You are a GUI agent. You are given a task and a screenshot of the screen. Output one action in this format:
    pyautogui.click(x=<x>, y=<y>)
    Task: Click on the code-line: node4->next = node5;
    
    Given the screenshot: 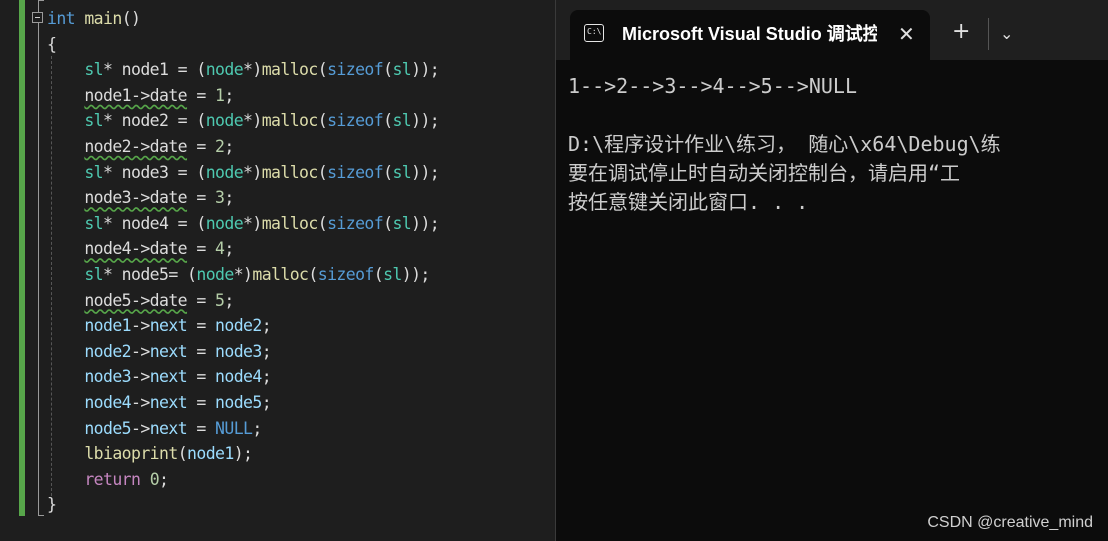 What is the action you would take?
    pyautogui.click(x=159, y=402)
    